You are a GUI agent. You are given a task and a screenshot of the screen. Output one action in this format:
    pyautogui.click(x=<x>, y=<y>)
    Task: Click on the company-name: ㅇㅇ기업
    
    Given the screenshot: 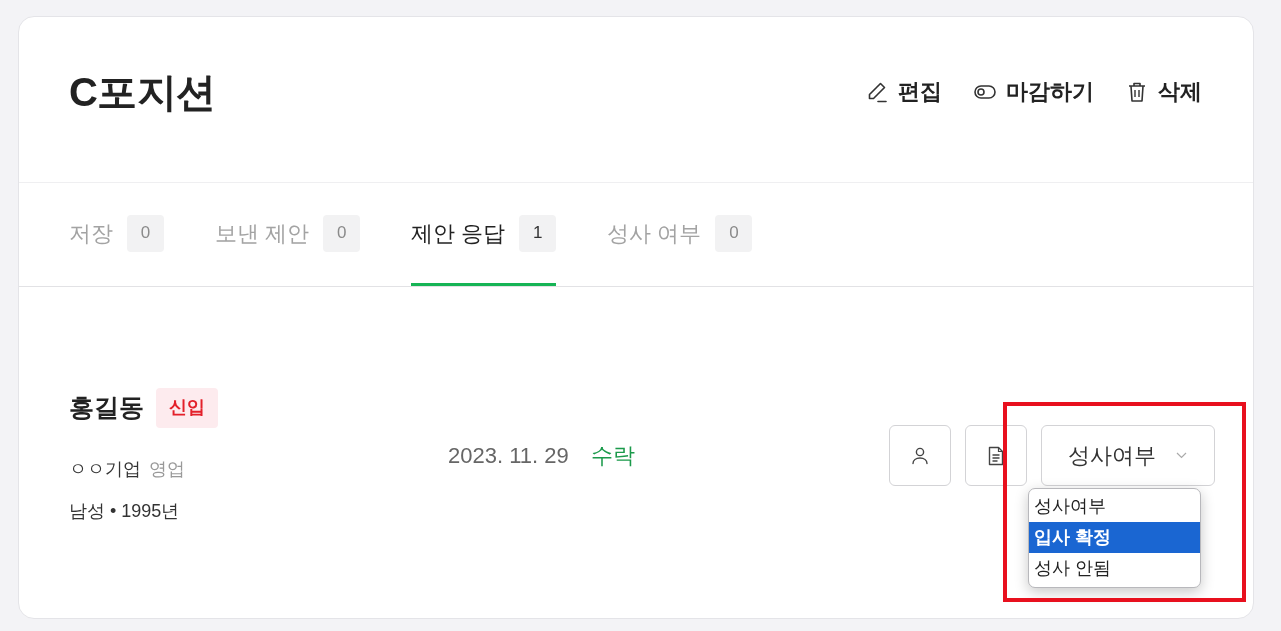 What is the action you would take?
    pyautogui.click(x=105, y=469)
    